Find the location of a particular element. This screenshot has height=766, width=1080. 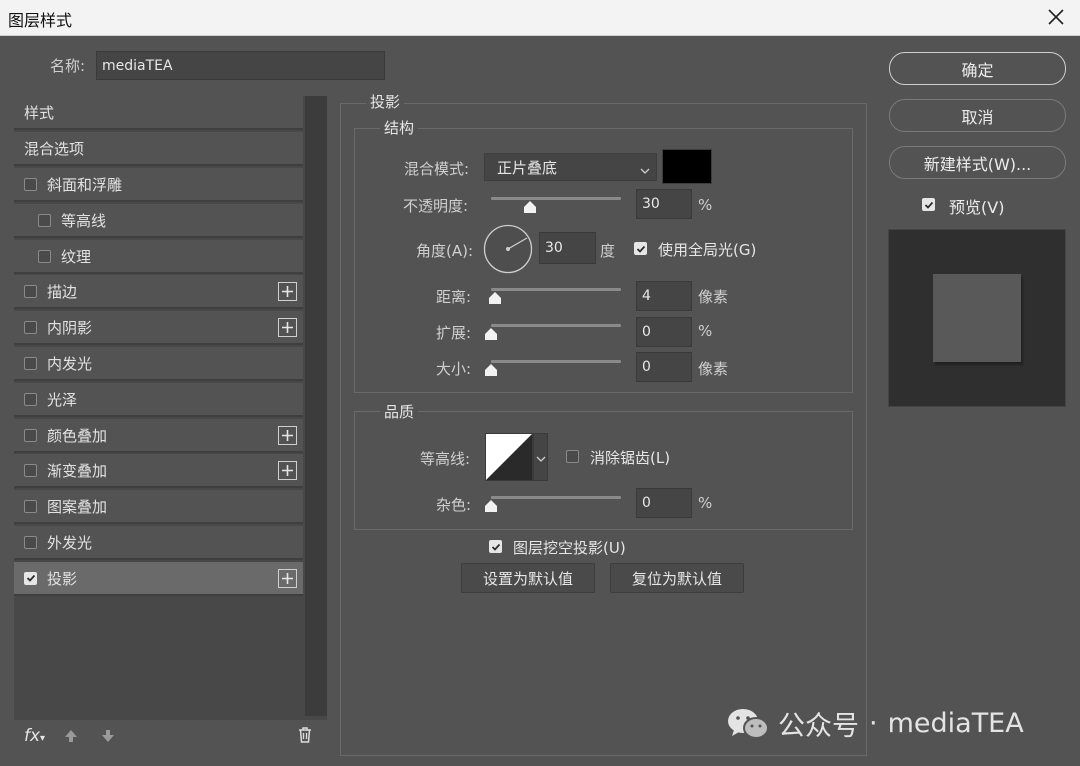

watermark: 公众号 · mediaTEA is located at coordinates (875, 723).